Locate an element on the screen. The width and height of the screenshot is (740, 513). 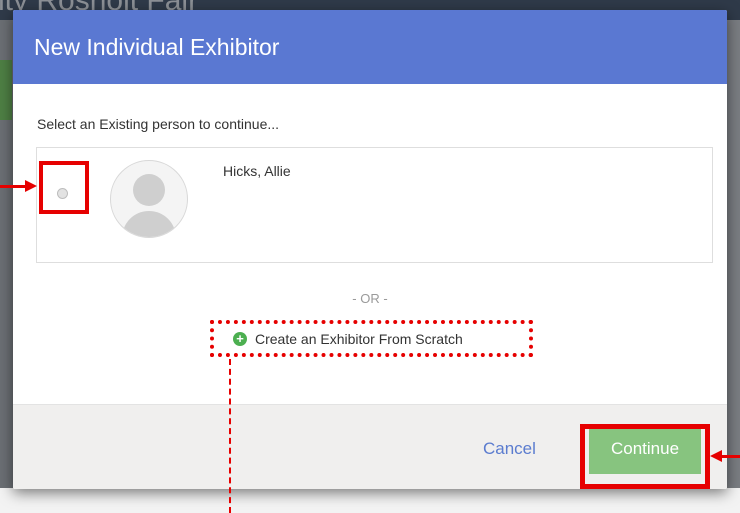
user-placeholder-icon is located at coordinates (149, 199).